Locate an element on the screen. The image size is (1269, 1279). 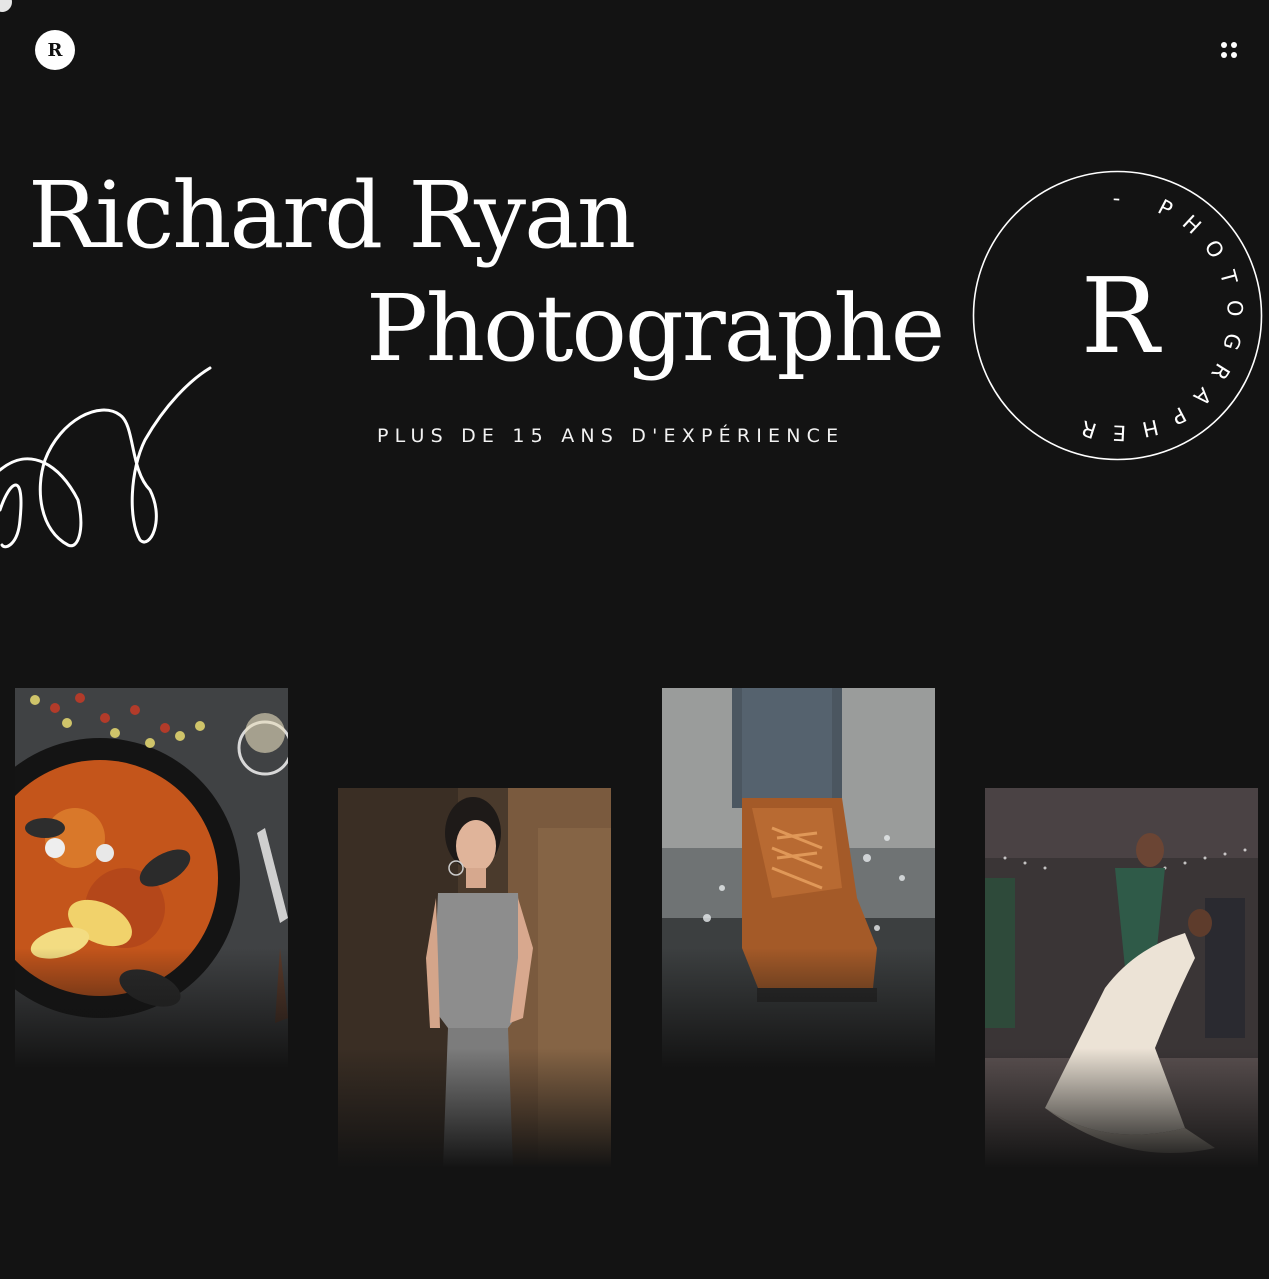
hero-role: Photographe is located at coordinates (655, 328).